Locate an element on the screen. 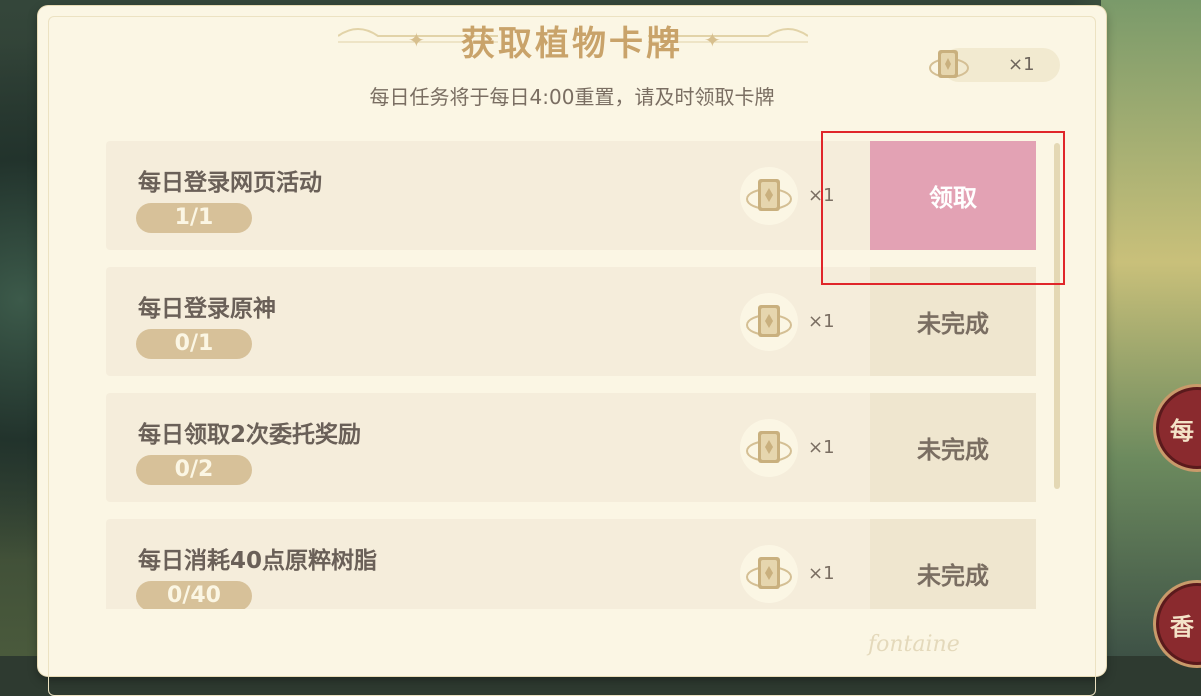  task-row: 每日消耗40点原粹树脂 0/40 ×1 未完成 is located at coordinates (571, 564).